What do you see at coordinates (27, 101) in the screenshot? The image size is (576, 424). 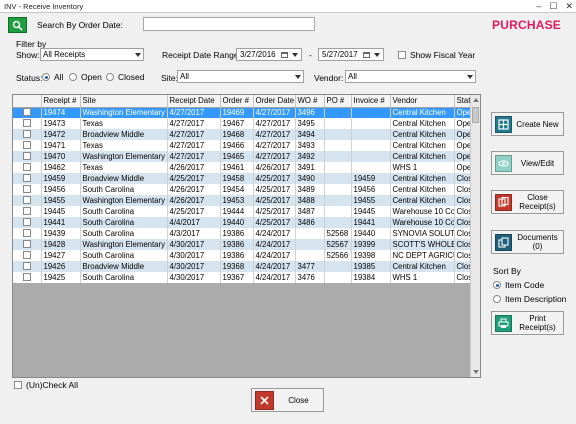 I see `column-header` at bounding box center [27, 101].